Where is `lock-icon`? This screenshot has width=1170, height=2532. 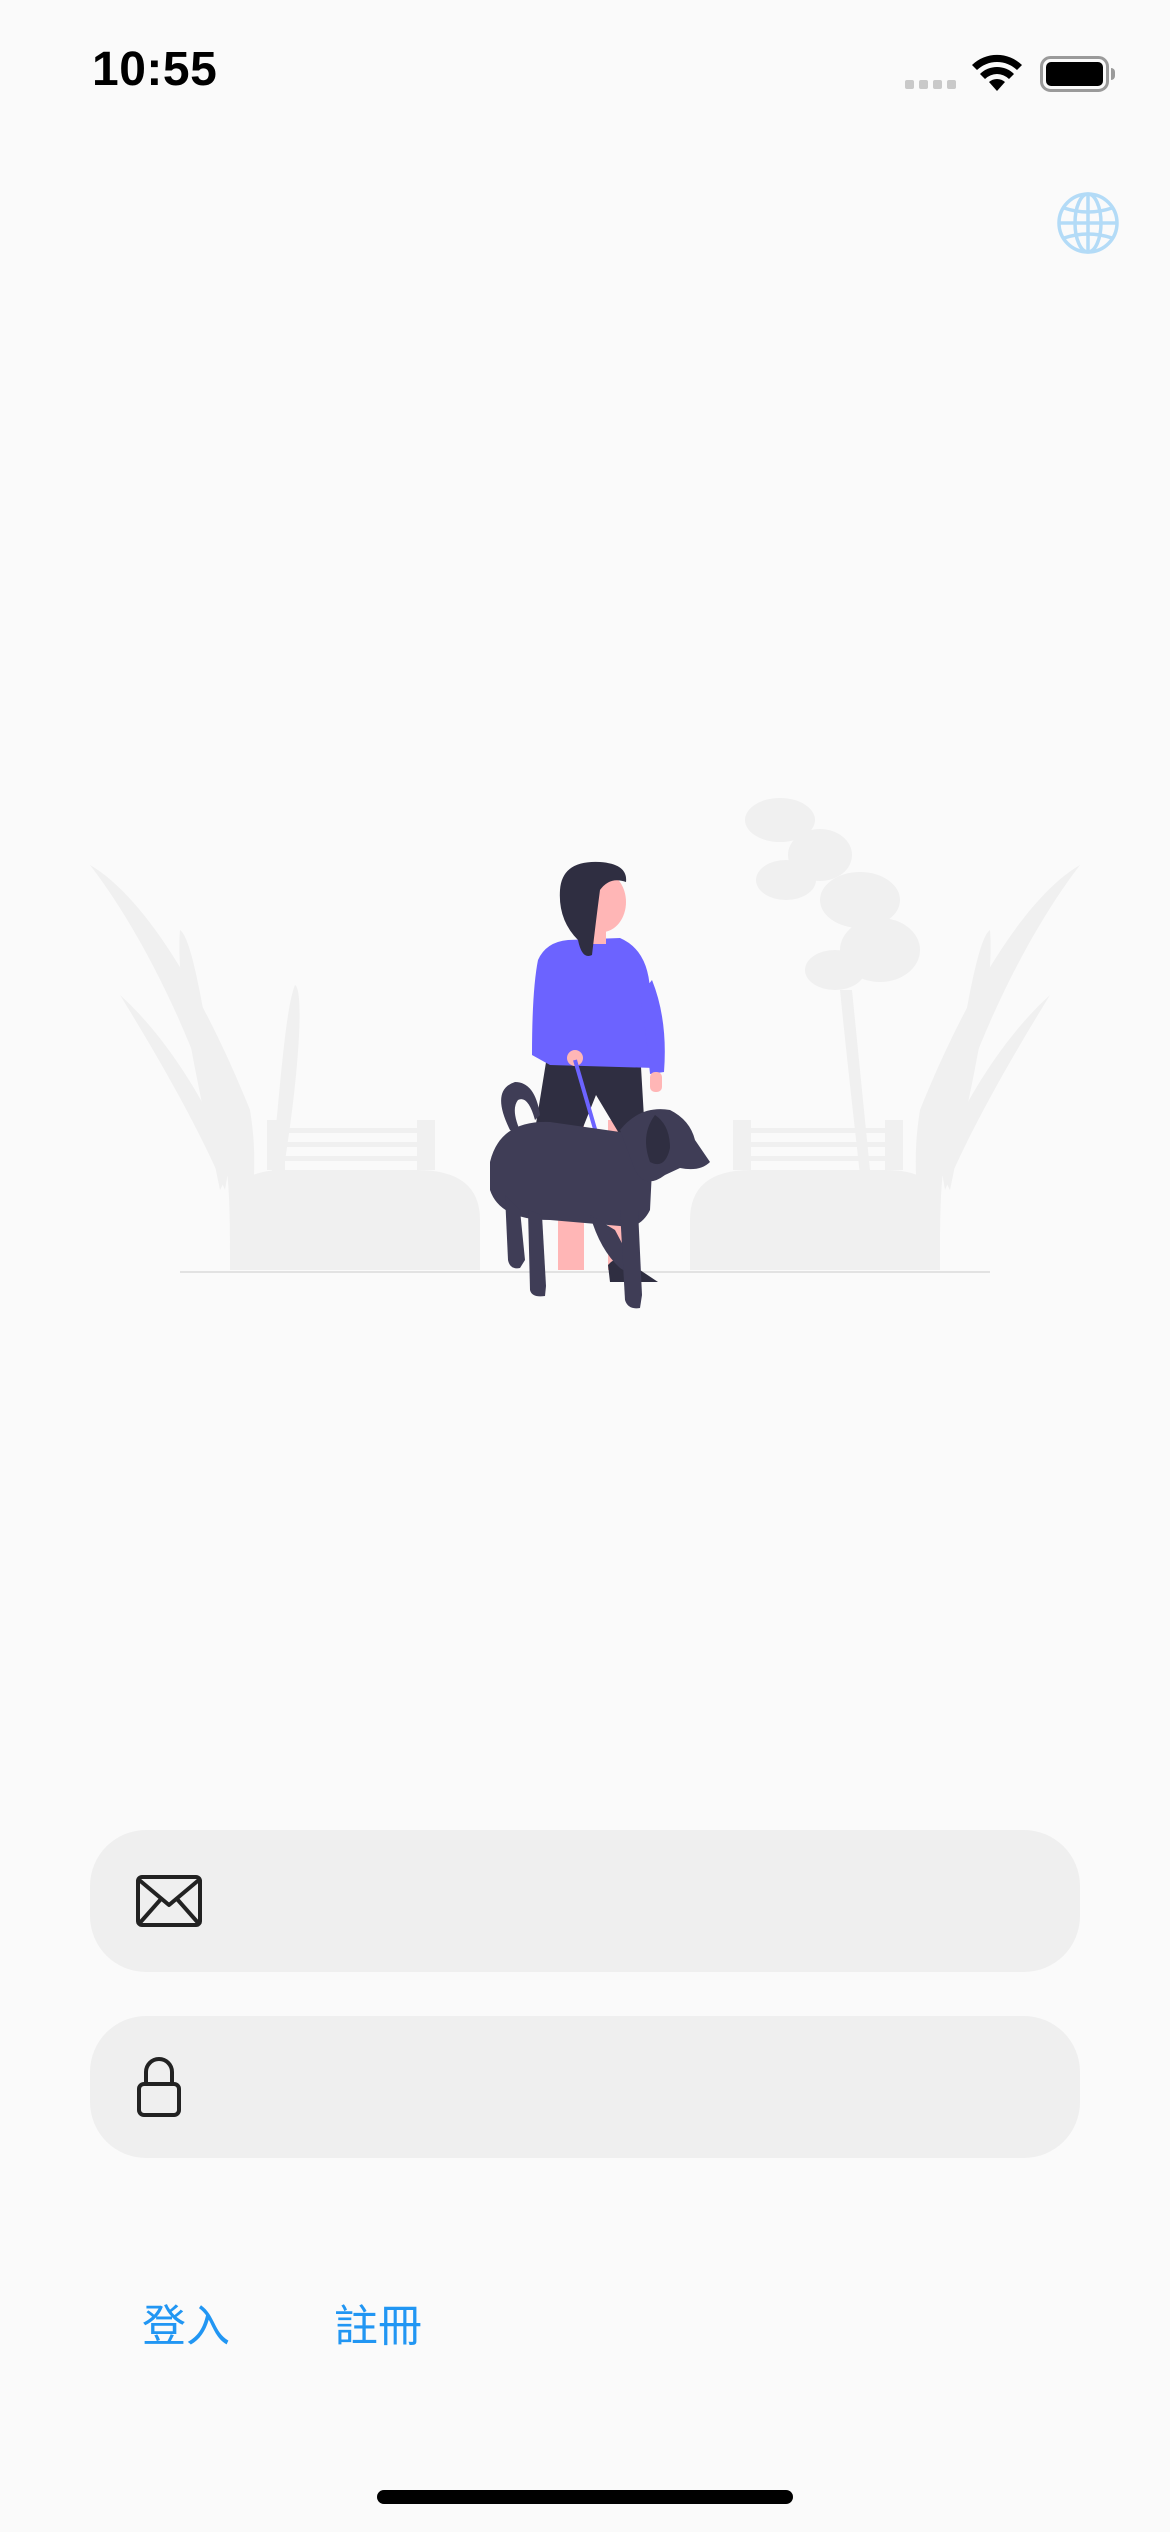
lock-icon is located at coordinates (159, 2087).